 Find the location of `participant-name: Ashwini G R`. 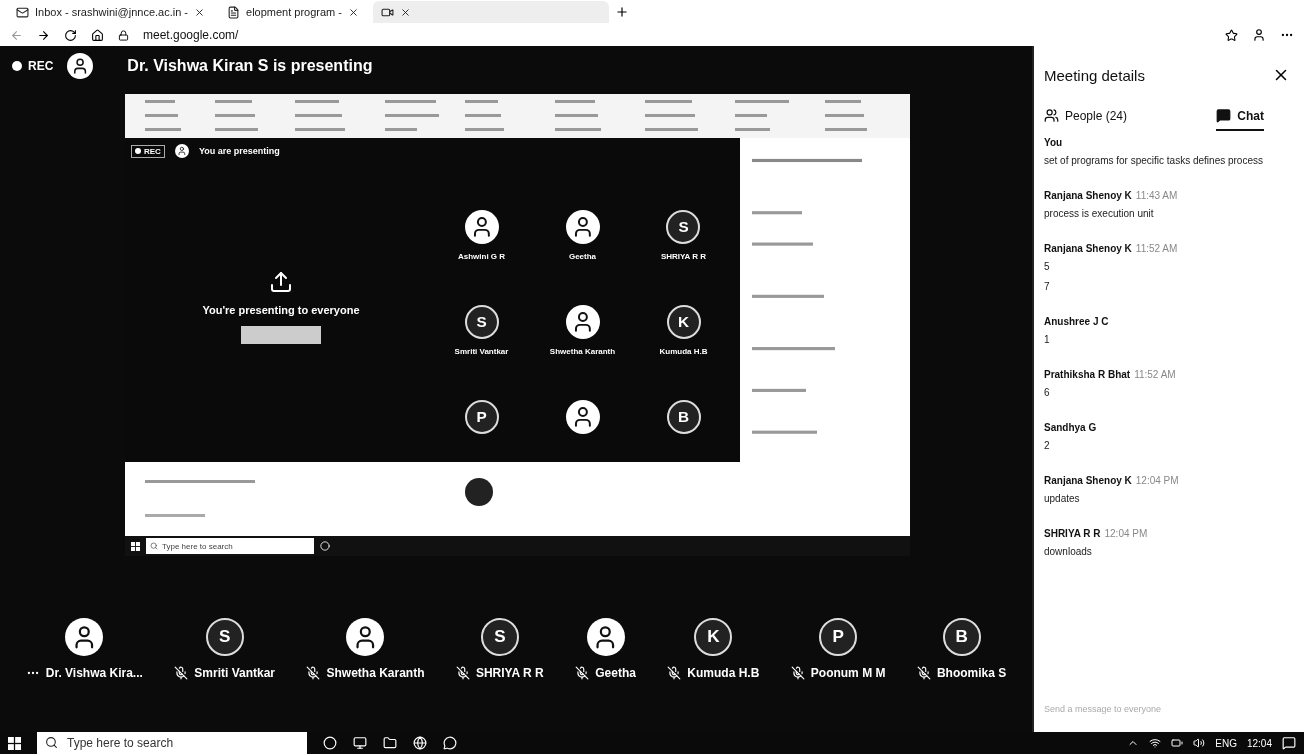

participant-name: Ashwini G R is located at coordinates (481, 256).